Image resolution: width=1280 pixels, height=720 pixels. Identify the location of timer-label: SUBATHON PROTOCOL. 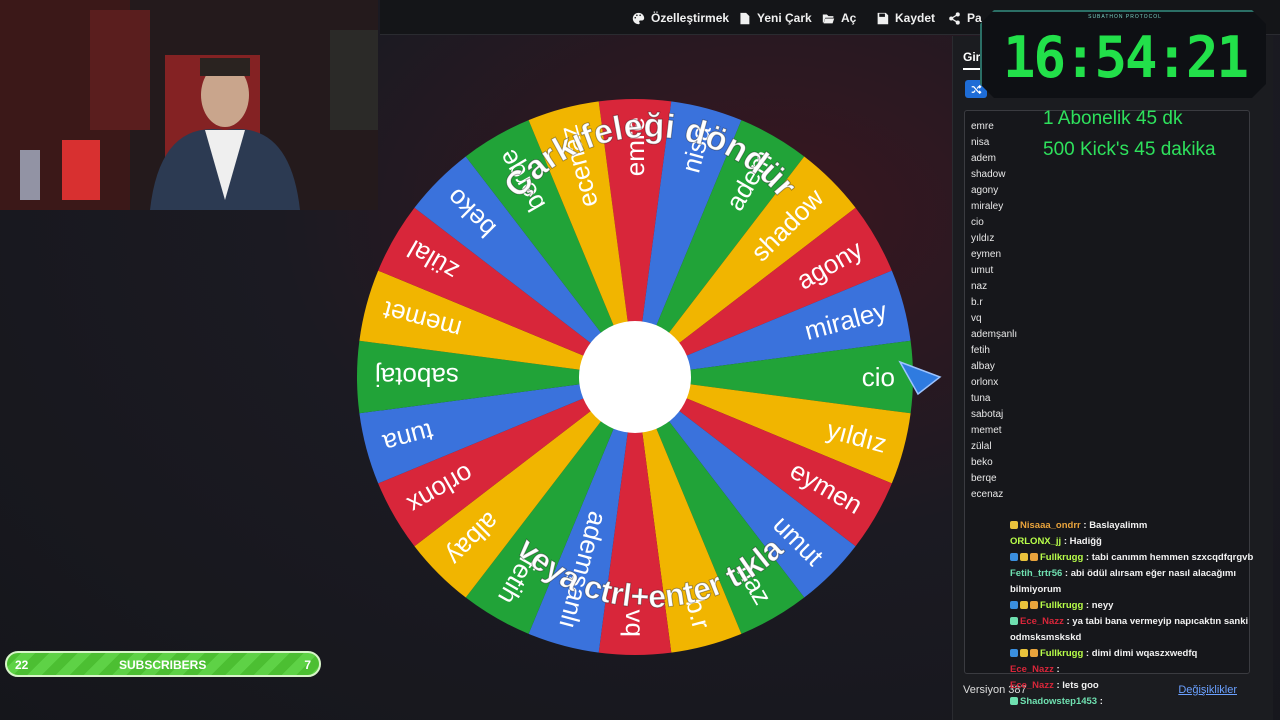
(1125, 17).